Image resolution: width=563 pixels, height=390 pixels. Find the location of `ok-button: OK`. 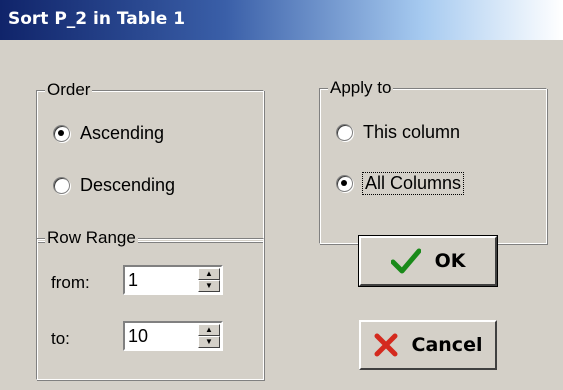

ok-button: OK is located at coordinates (428, 261).